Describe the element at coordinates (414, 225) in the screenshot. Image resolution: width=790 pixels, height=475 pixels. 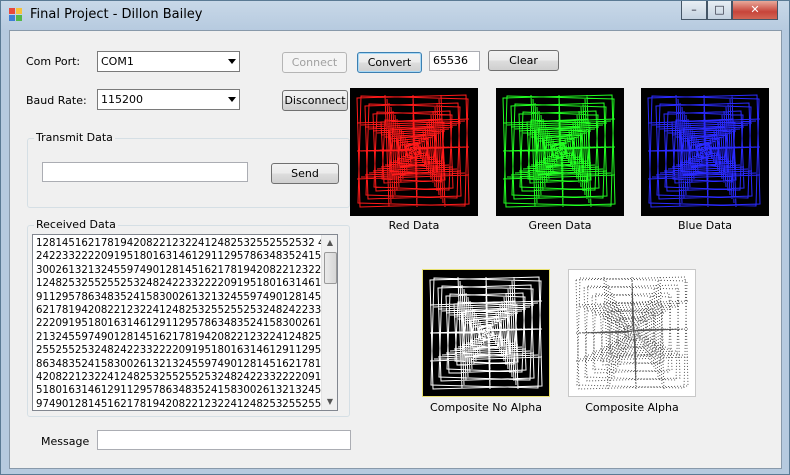
I see `red-data-caption: Red Data` at that location.